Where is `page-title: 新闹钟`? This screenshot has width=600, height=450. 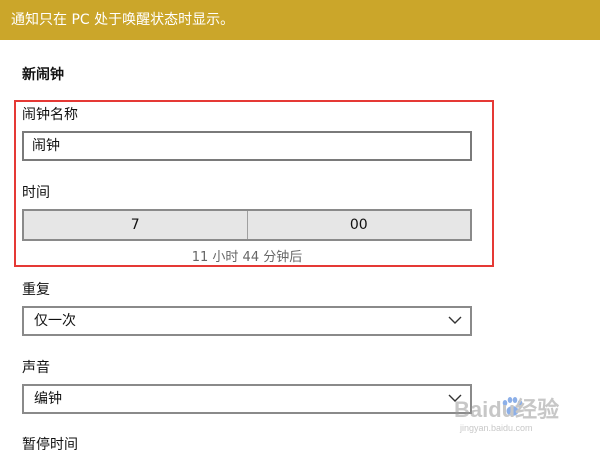
page-title: 新闹钟 is located at coordinates (43, 75).